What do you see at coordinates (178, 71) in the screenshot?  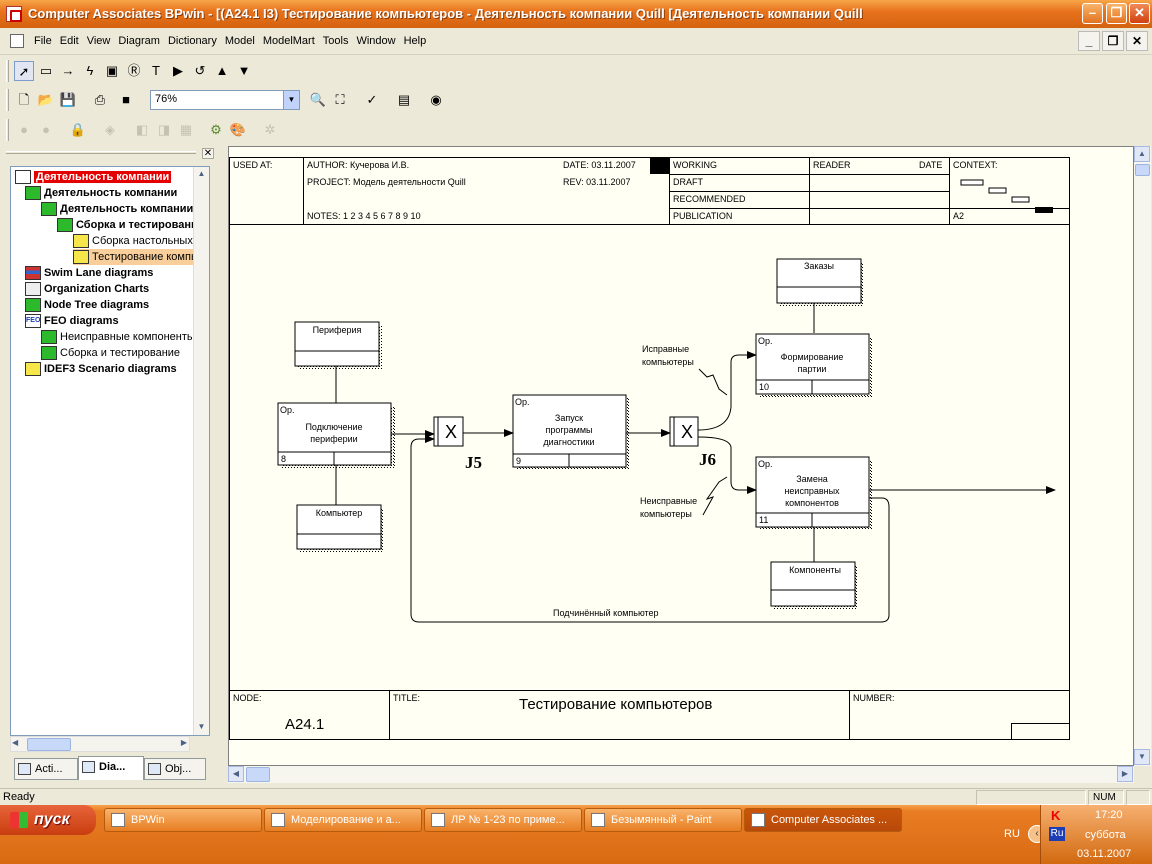 I see `play-tool-icon: ▶` at bounding box center [178, 71].